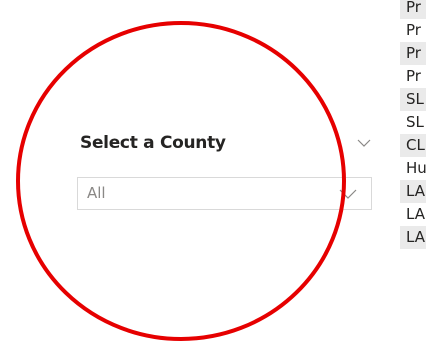 The image size is (426, 349). Describe the element at coordinates (413, 145) in the screenshot. I see `table-row: CL` at that location.